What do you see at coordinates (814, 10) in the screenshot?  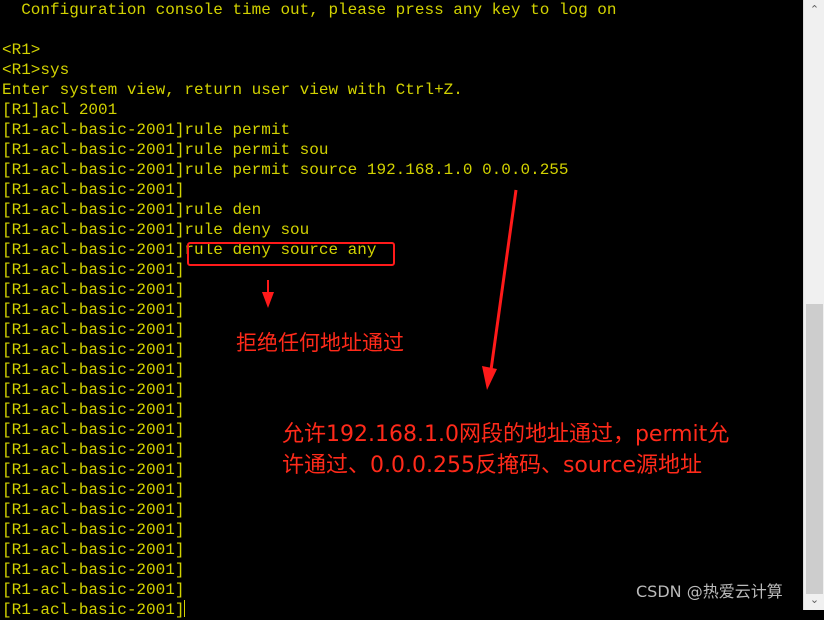 I see `chevron-up-icon: ⌃` at bounding box center [814, 10].